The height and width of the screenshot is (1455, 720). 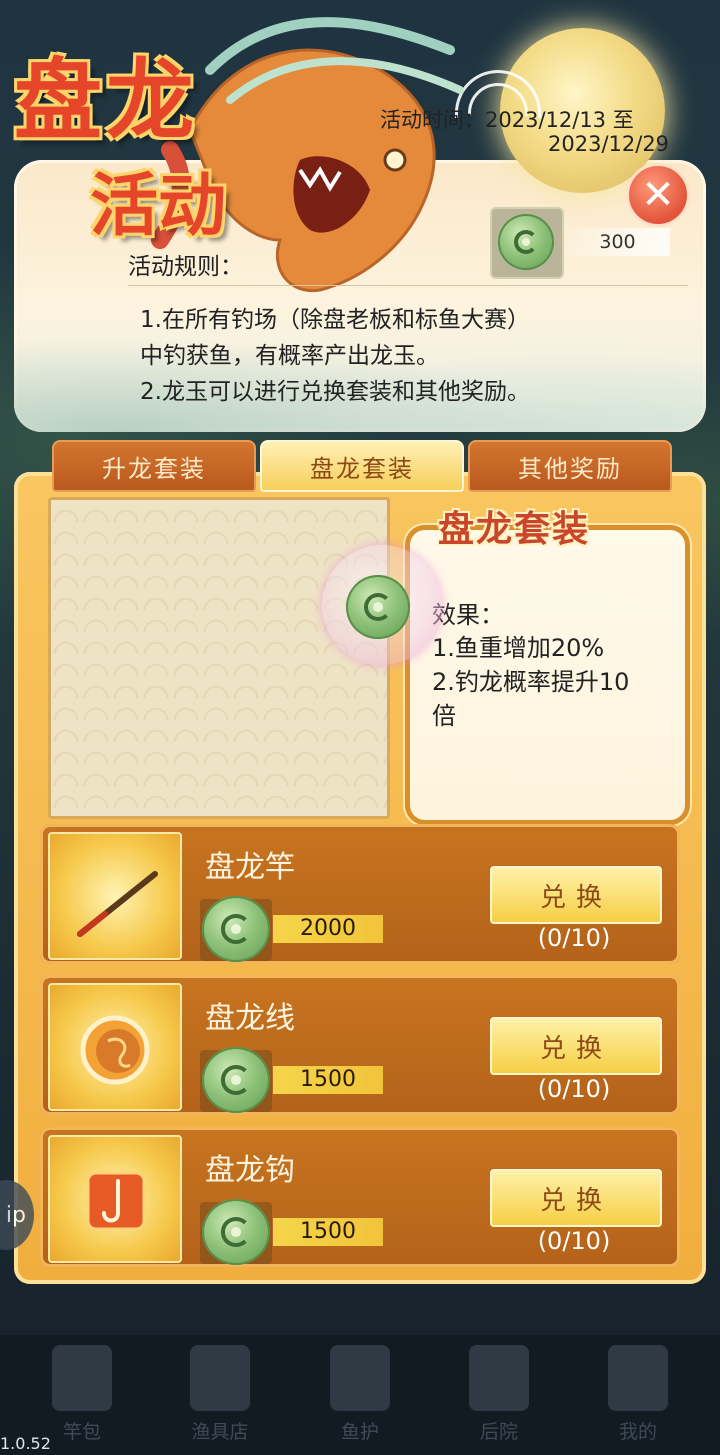 I want to click on jade-currency-box, so click(x=527, y=243).